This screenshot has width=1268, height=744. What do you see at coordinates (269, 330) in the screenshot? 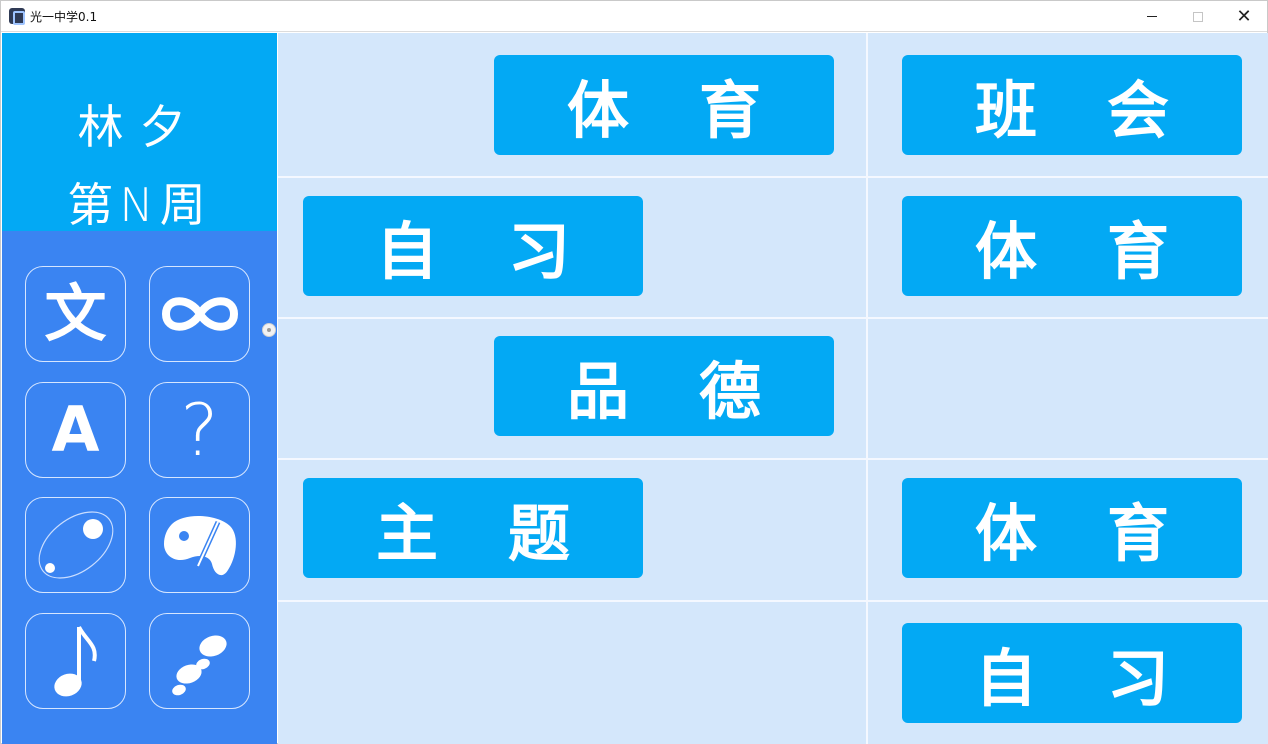
I see `sidebar-collapse-handle` at bounding box center [269, 330].